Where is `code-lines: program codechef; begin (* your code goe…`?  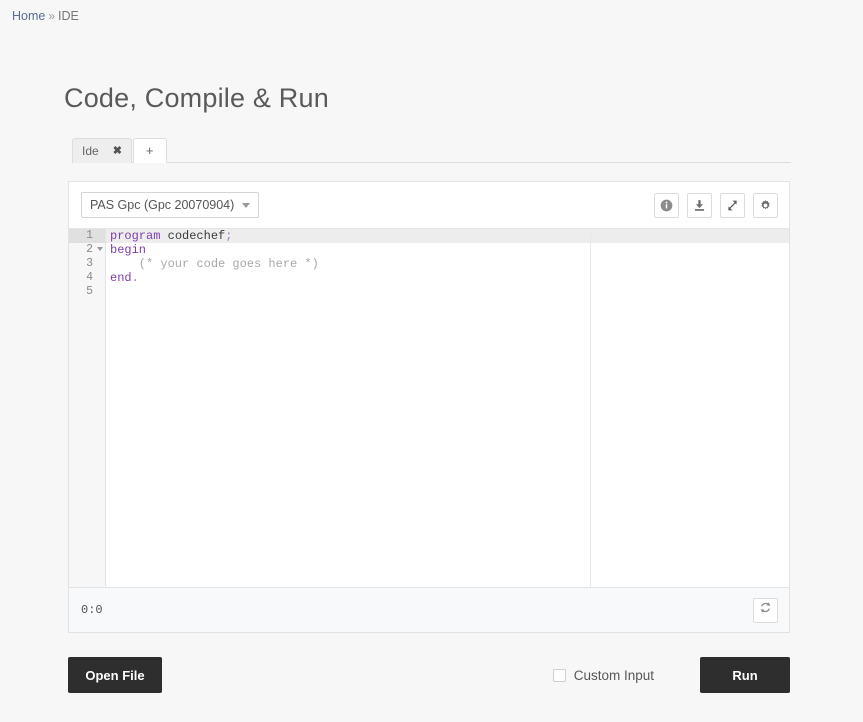 code-lines: program codechef; begin (* your code goe… is located at coordinates (447, 264).